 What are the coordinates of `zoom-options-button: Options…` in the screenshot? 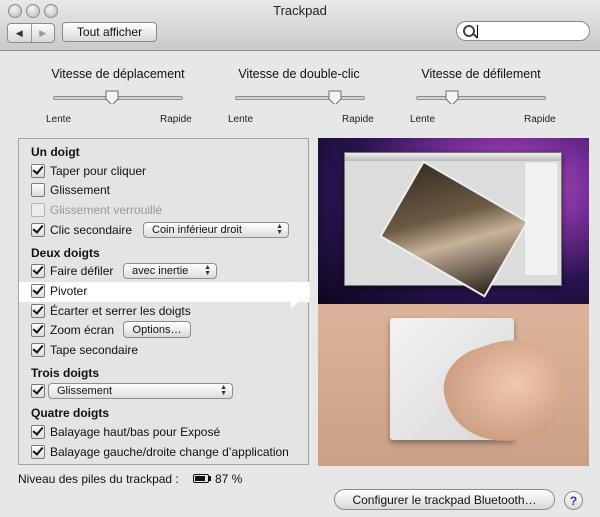 It's located at (157, 329).